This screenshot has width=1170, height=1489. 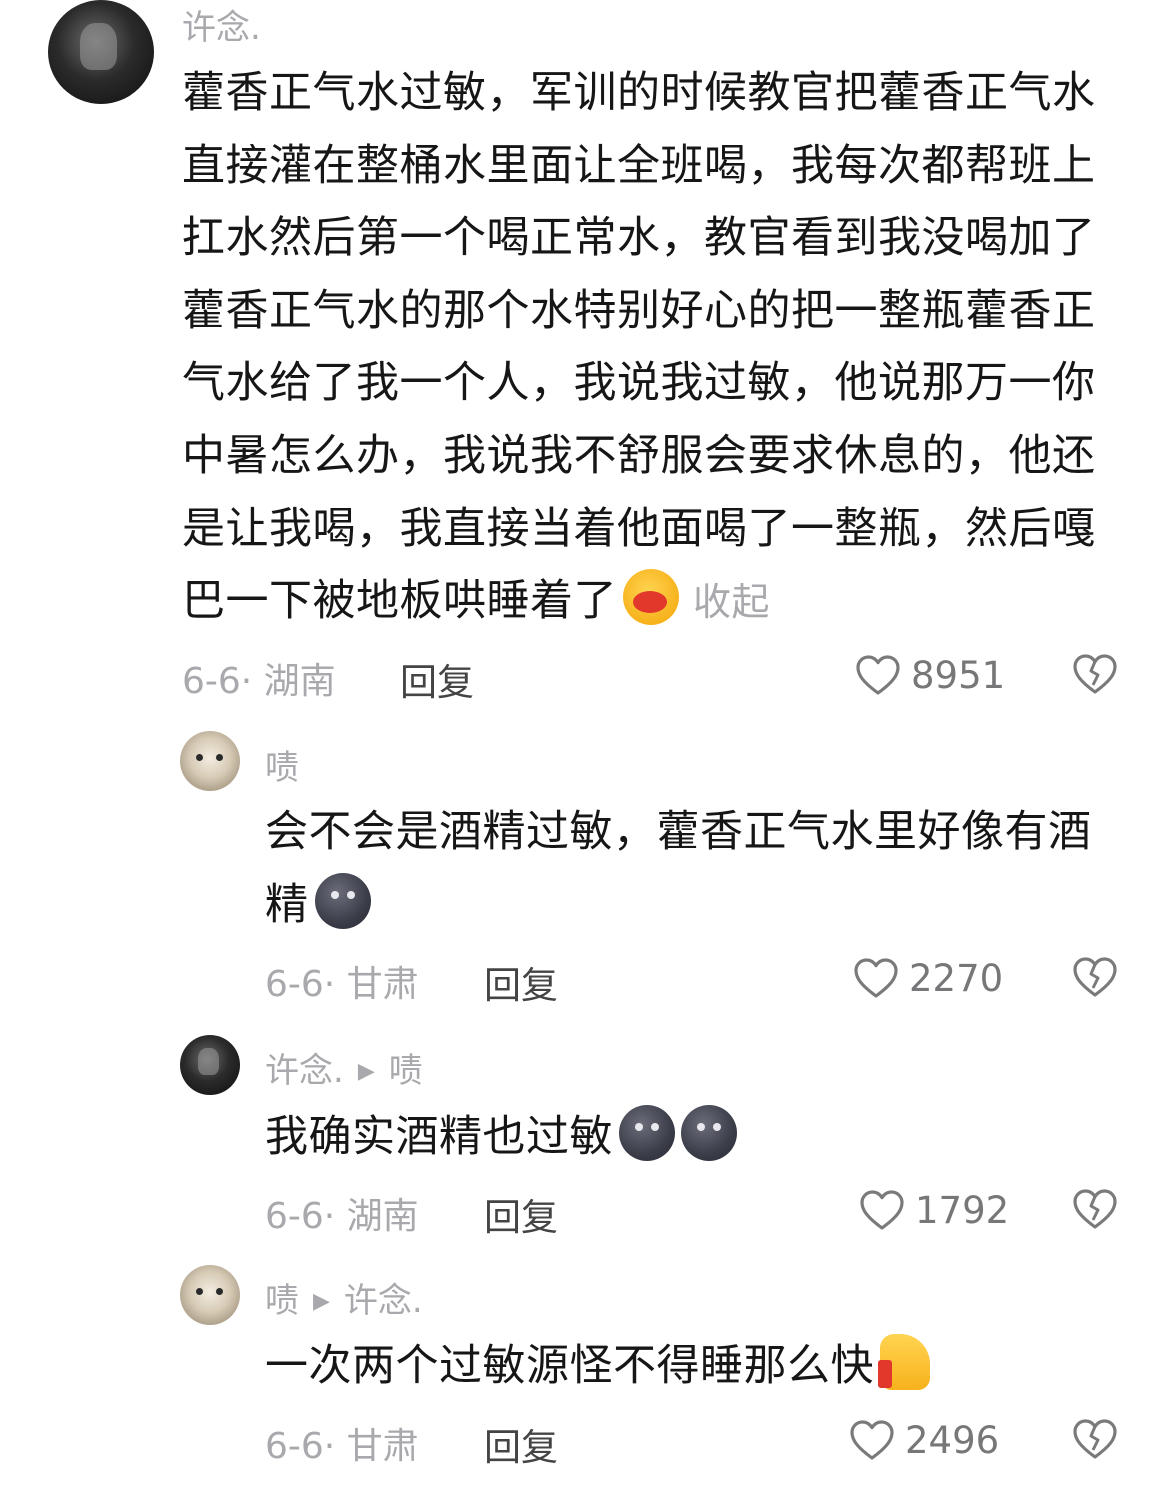 I want to click on like-button: 2270, so click(x=928, y=978).